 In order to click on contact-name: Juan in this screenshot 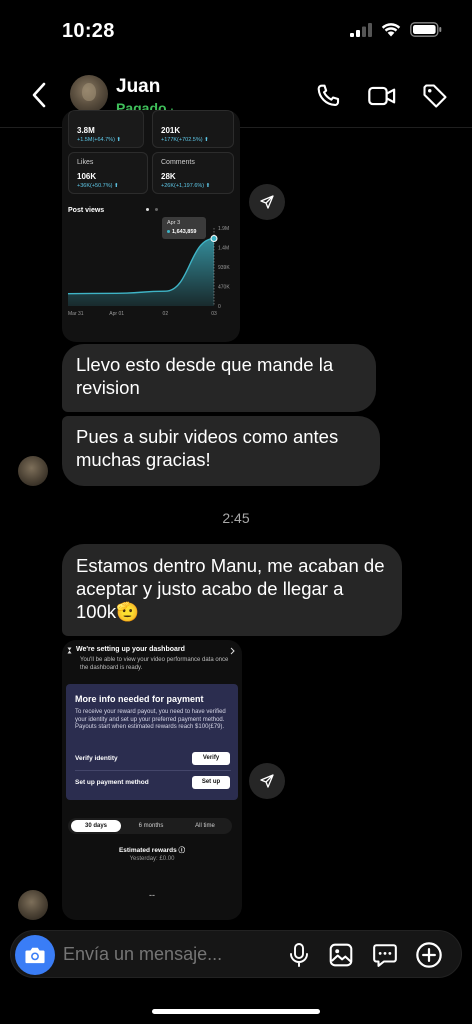, I will do `click(138, 87)`.